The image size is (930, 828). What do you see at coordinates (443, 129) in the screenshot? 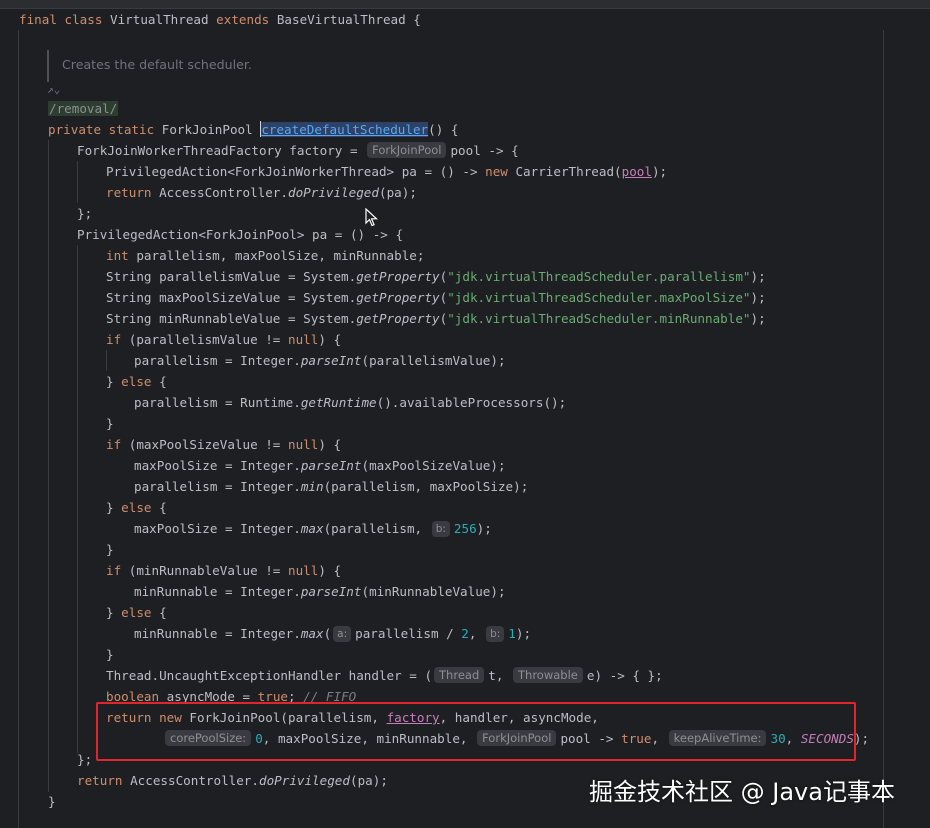
I see `method-rest: () {` at bounding box center [443, 129].